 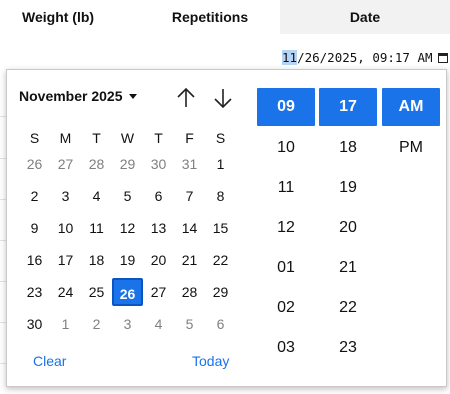 What do you see at coordinates (189, 260) in the screenshot?
I see `day-cell: 21` at bounding box center [189, 260].